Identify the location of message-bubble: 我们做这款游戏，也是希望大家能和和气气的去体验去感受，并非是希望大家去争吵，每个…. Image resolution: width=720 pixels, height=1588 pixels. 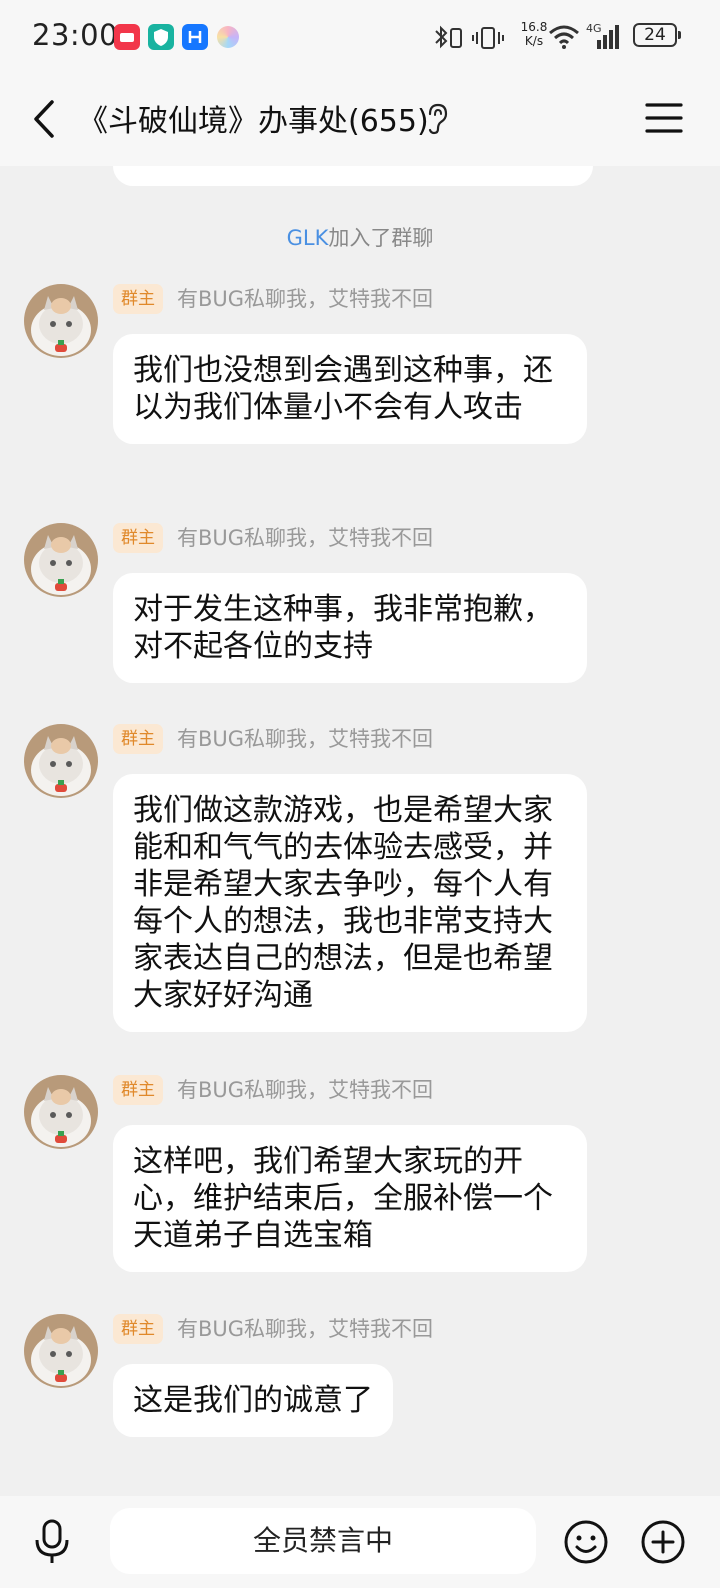
(350, 903).